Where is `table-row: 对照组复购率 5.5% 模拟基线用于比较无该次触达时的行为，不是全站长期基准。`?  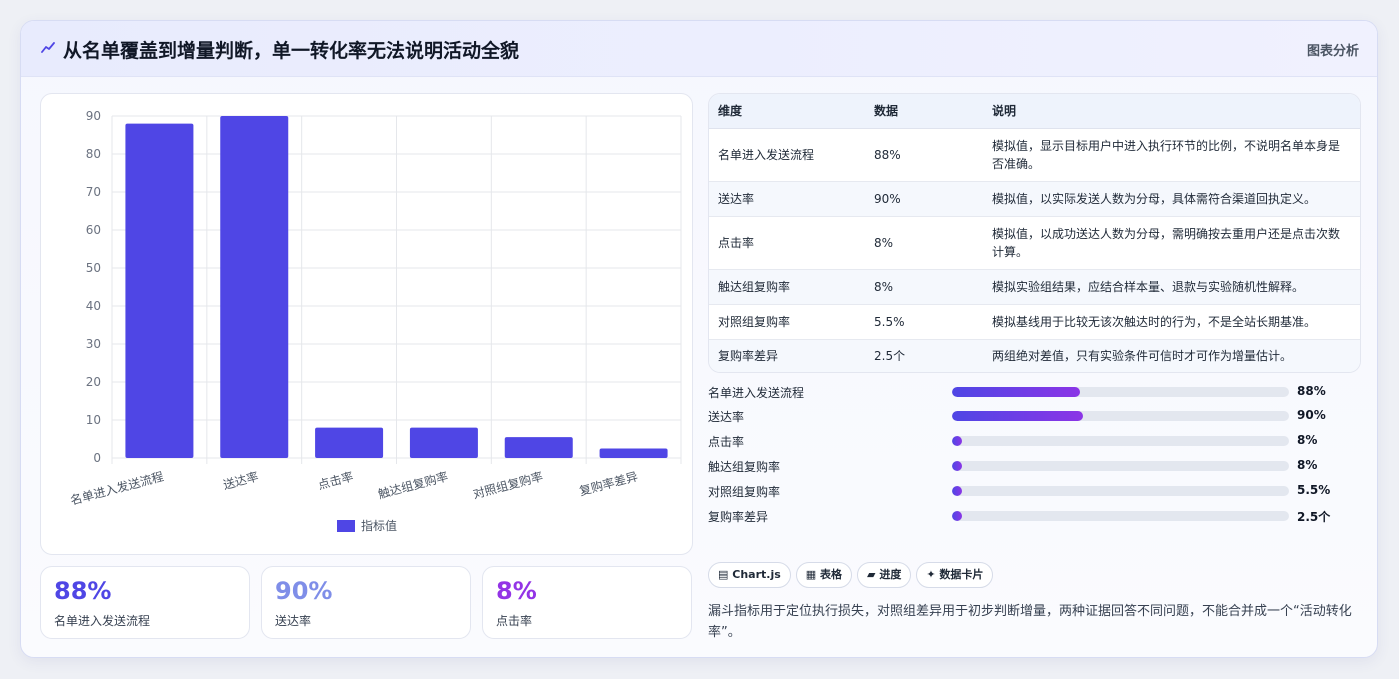
table-row: 对照组复购率 5.5% 模拟基线用于比较无该次触达时的行为，不是全站长期基准。 is located at coordinates (1034, 322).